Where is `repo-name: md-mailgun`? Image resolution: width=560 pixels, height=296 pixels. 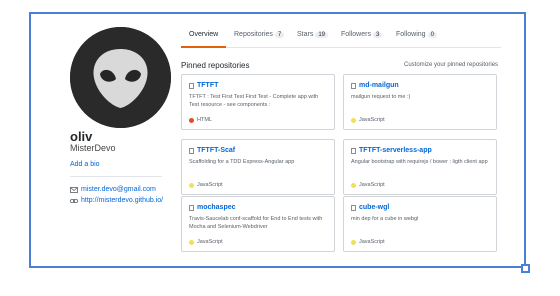
repo-name: md-mailgun is located at coordinates (379, 85).